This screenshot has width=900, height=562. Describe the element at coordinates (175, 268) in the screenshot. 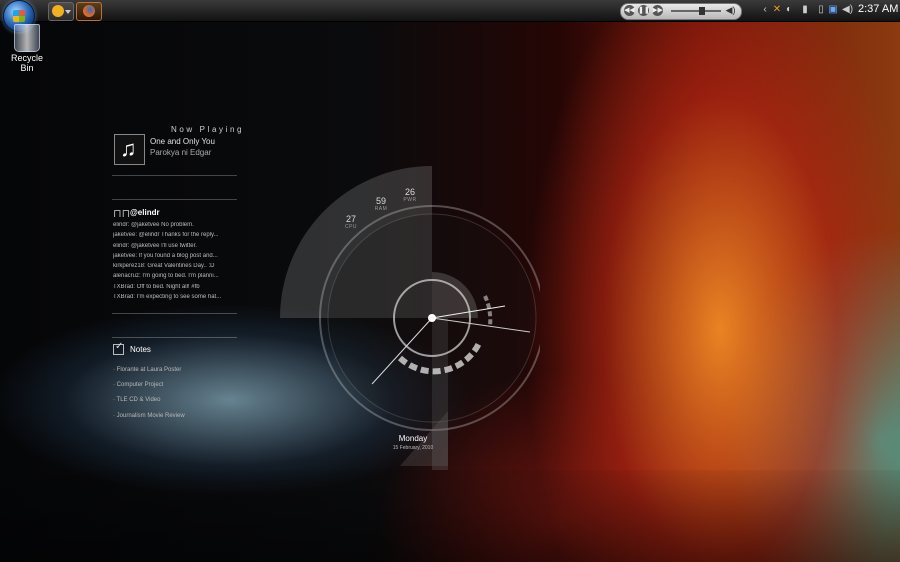

I see `tweet-item: kirkperez18: Great Valentines Day.. :D` at that location.